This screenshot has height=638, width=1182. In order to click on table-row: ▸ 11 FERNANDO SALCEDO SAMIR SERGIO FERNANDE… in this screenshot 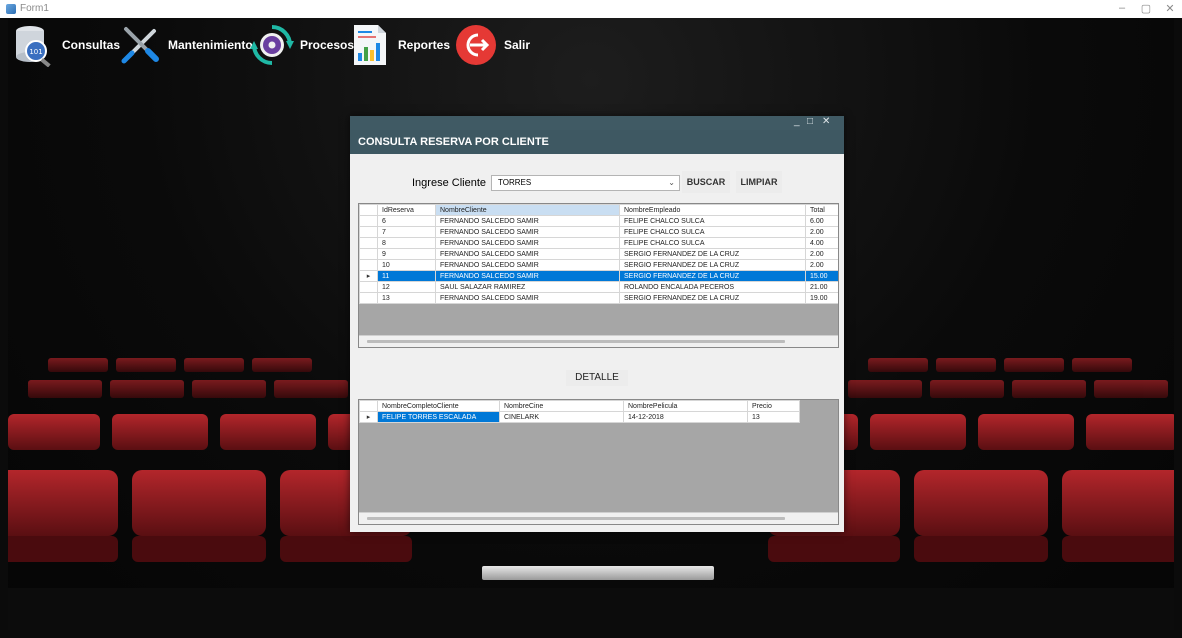, I will do `click(598, 276)`.